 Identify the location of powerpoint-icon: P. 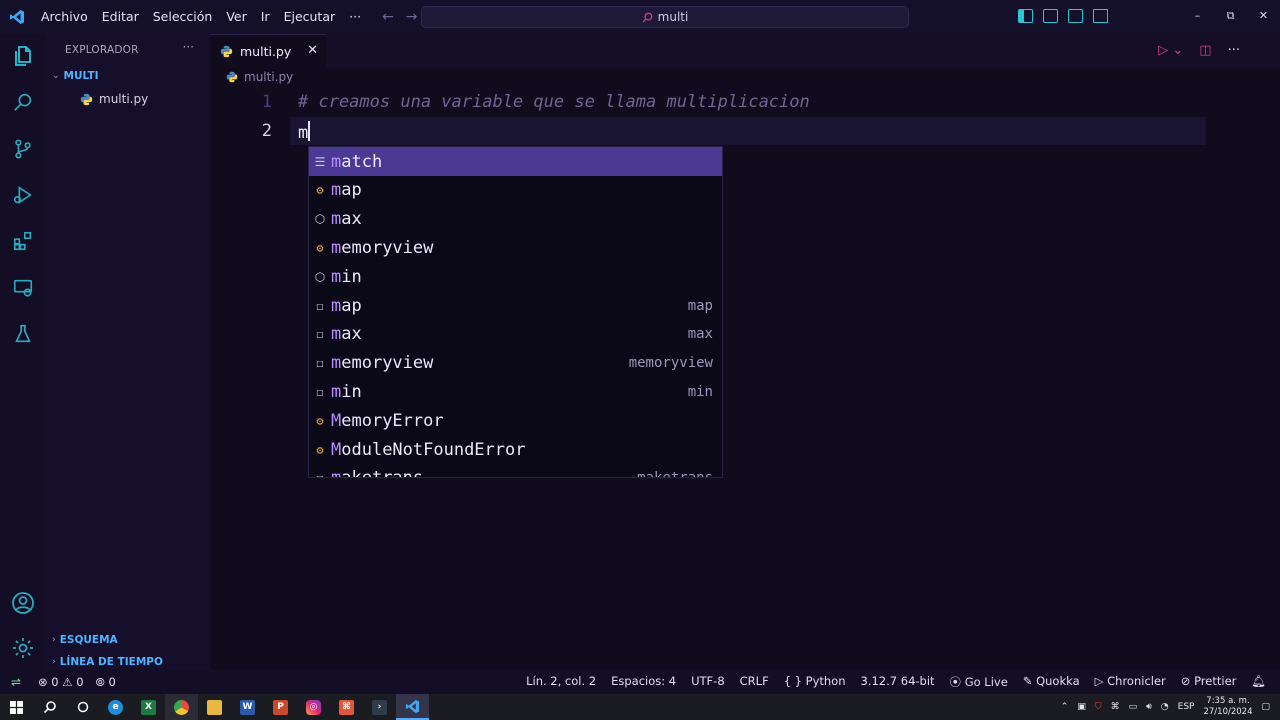
(280, 707).